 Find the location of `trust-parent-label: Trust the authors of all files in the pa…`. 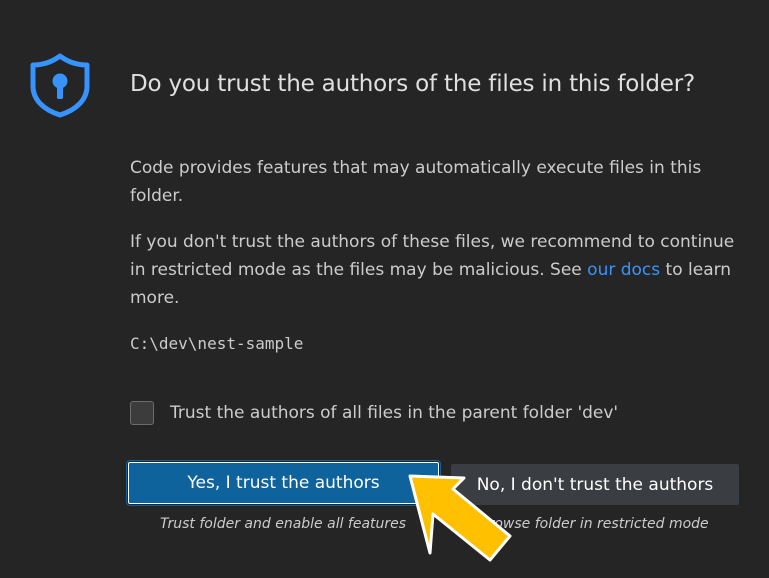

trust-parent-label: Trust the authors of all files in the pa… is located at coordinates (394, 413).